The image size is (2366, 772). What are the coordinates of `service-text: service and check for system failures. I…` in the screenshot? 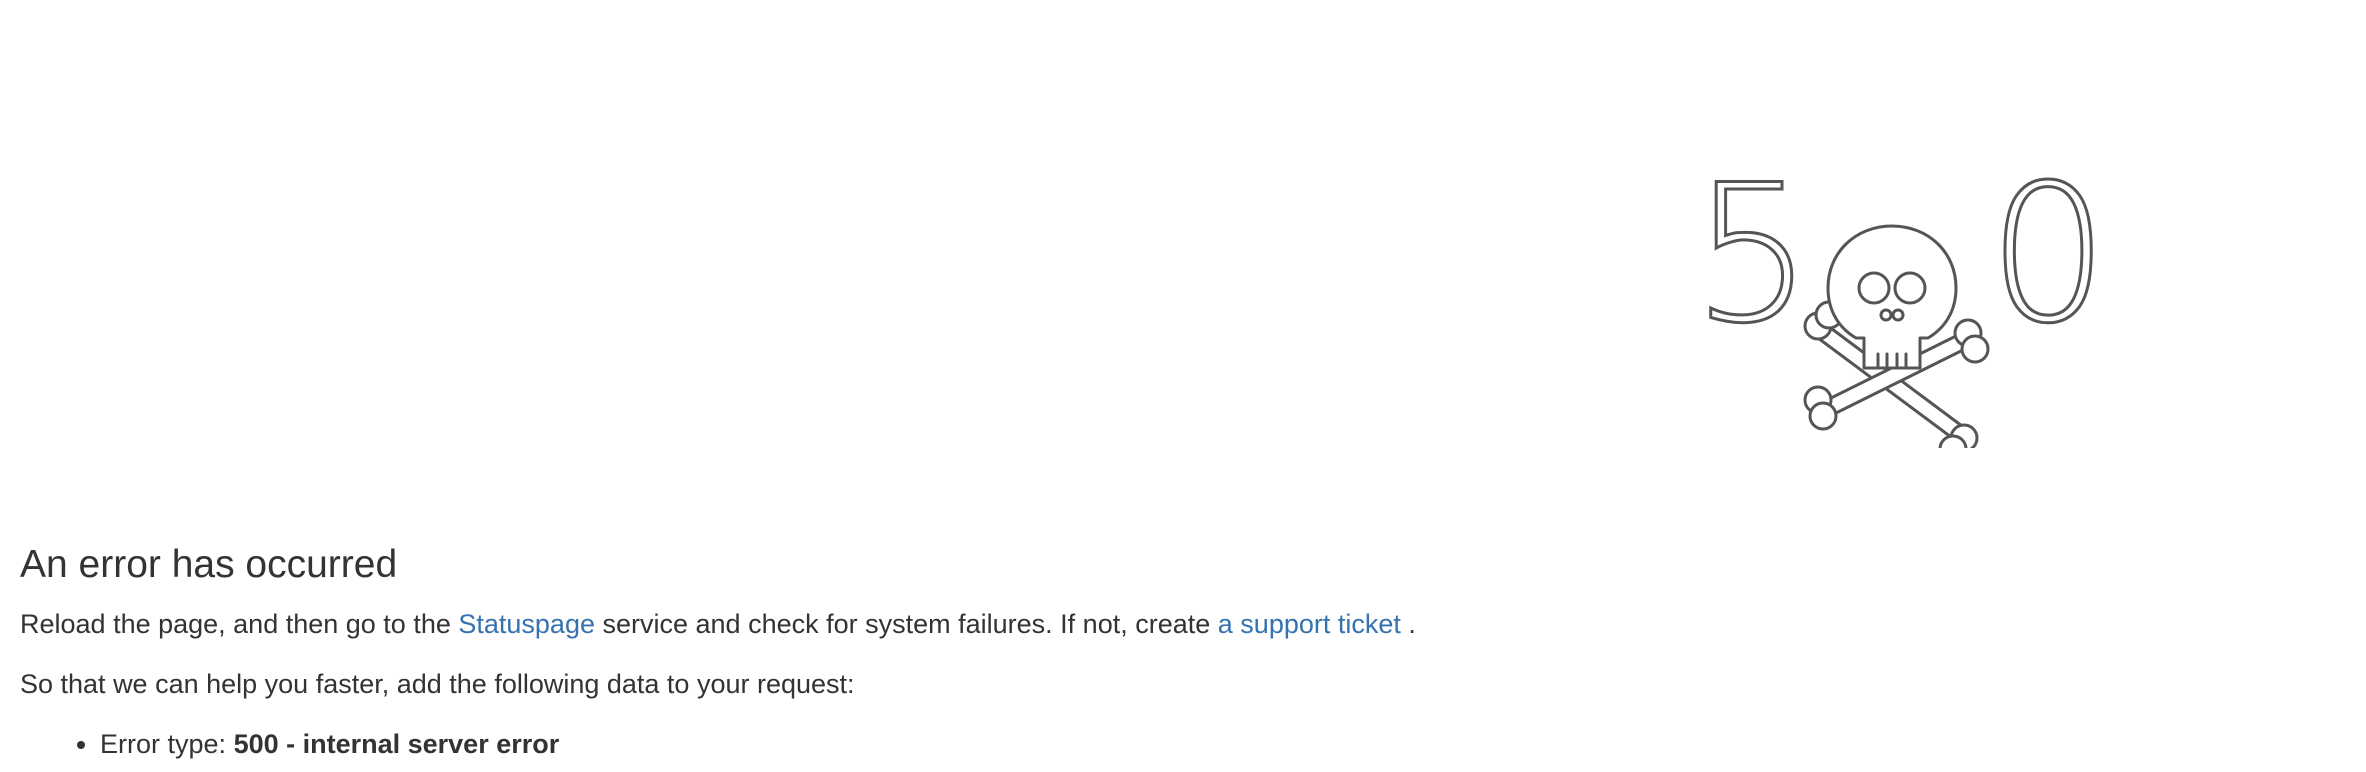 It's located at (906, 624).